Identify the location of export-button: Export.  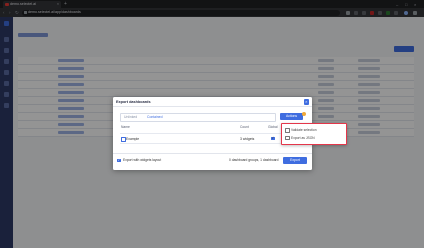
(295, 160).